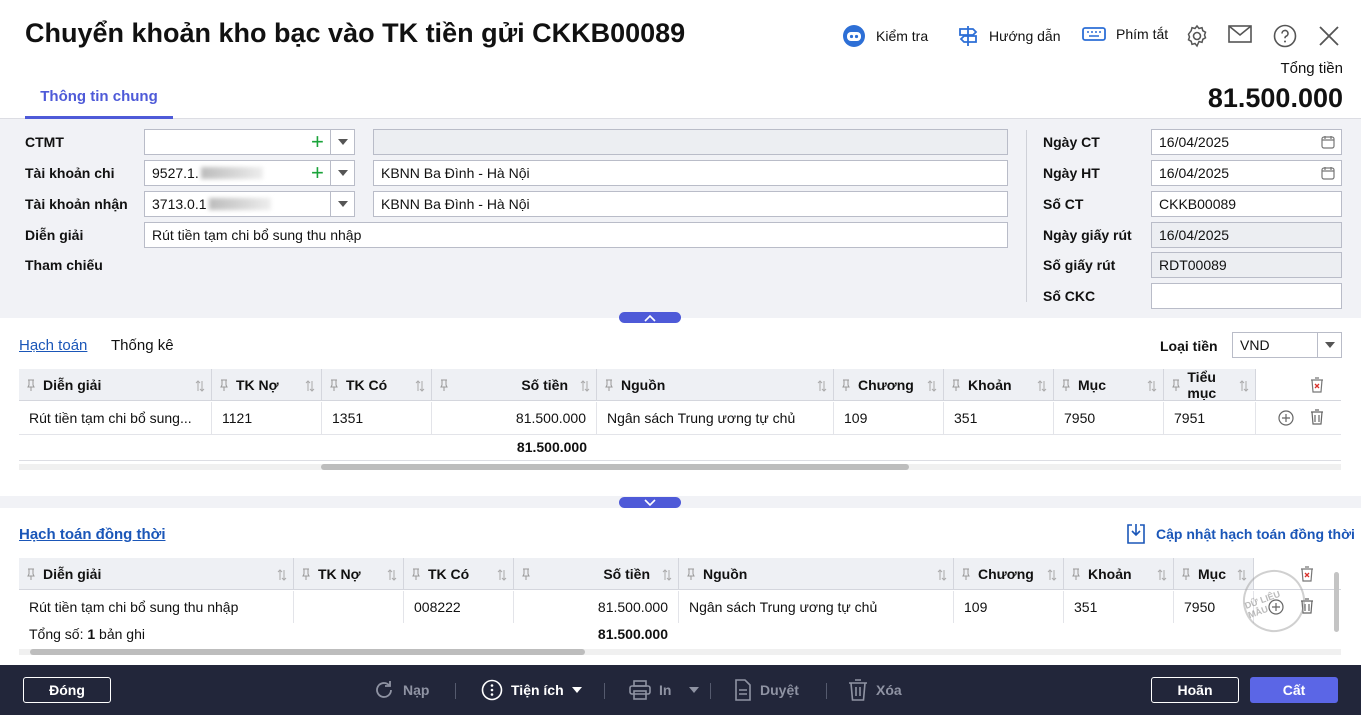 The width and height of the screenshot is (1361, 715). What do you see at coordinates (76, 204) in the screenshot?
I see `recv-account-label: Tài khoản nhận` at bounding box center [76, 204].